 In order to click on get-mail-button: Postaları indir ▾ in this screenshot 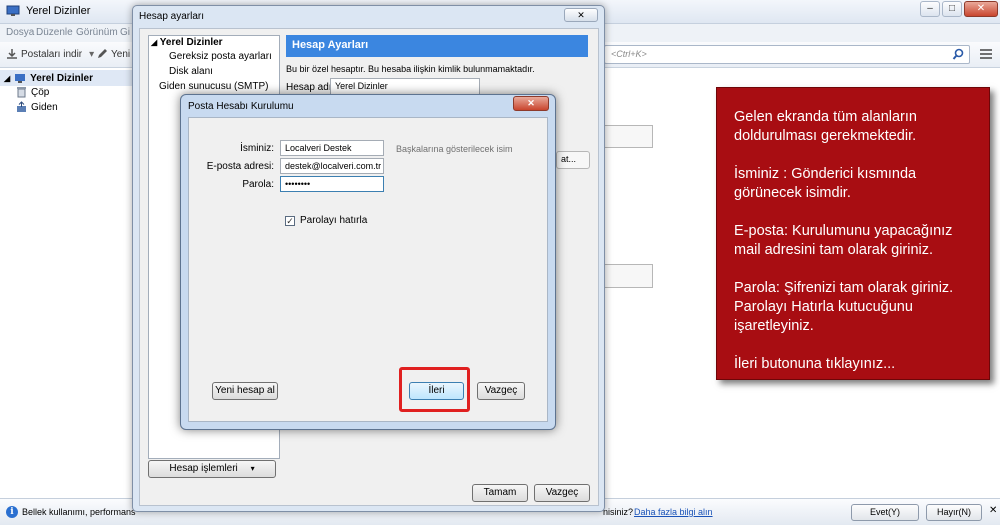, I will do `click(50, 54)`.